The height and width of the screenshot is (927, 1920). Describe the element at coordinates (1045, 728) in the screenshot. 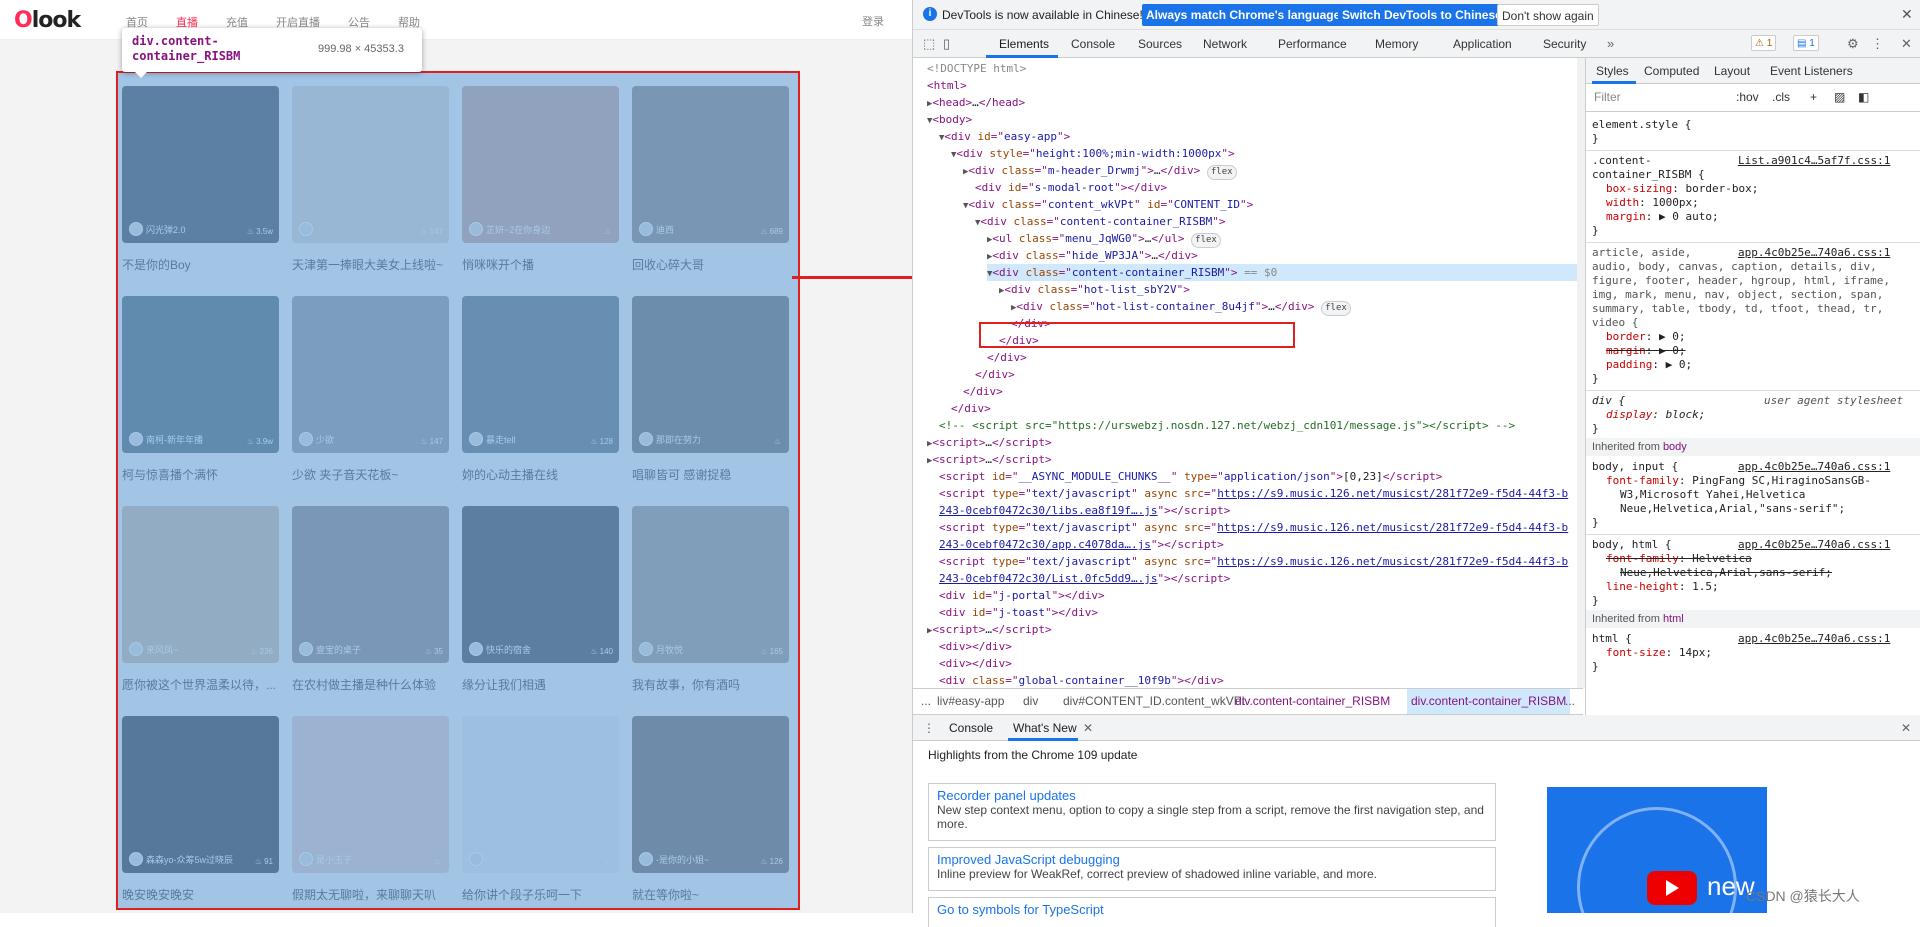

I see `drawer-tab-whats-new: What's New` at that location.